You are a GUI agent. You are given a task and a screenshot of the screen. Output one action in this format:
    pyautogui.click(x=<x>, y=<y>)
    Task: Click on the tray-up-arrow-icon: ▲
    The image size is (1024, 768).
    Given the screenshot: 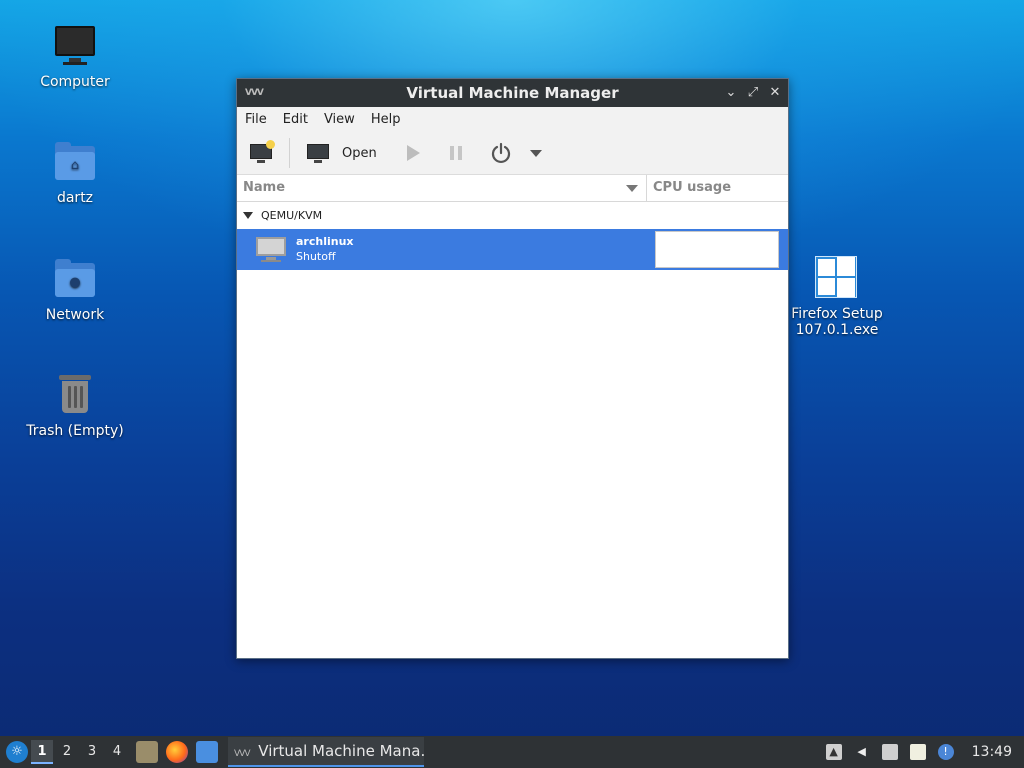 What is the action you would take?
    pyautogui.click(x=833, y=752)
    